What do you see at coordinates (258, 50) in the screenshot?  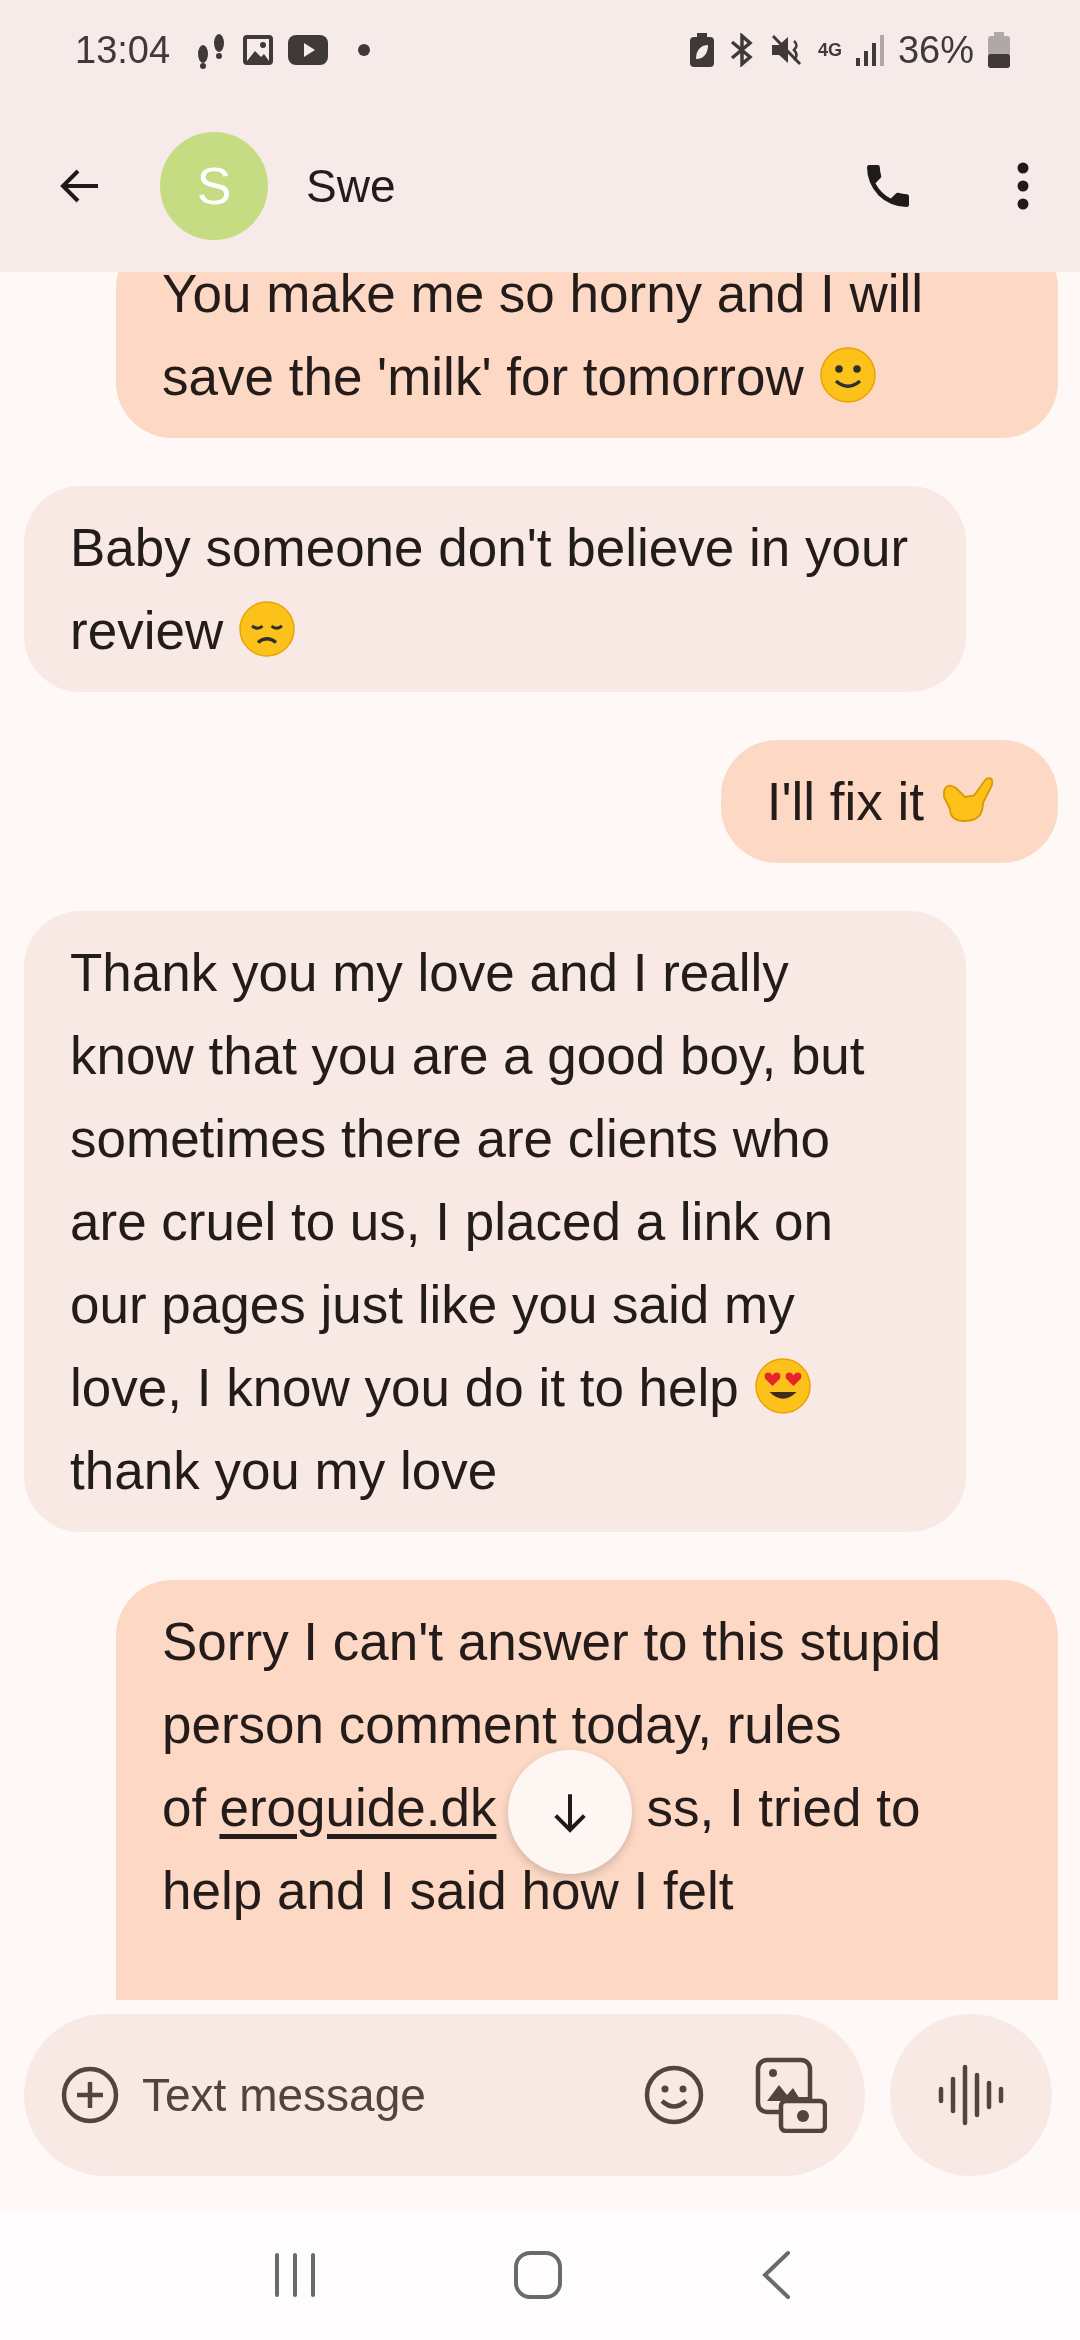 I see `image-icon` at bounding box center [258, 50].